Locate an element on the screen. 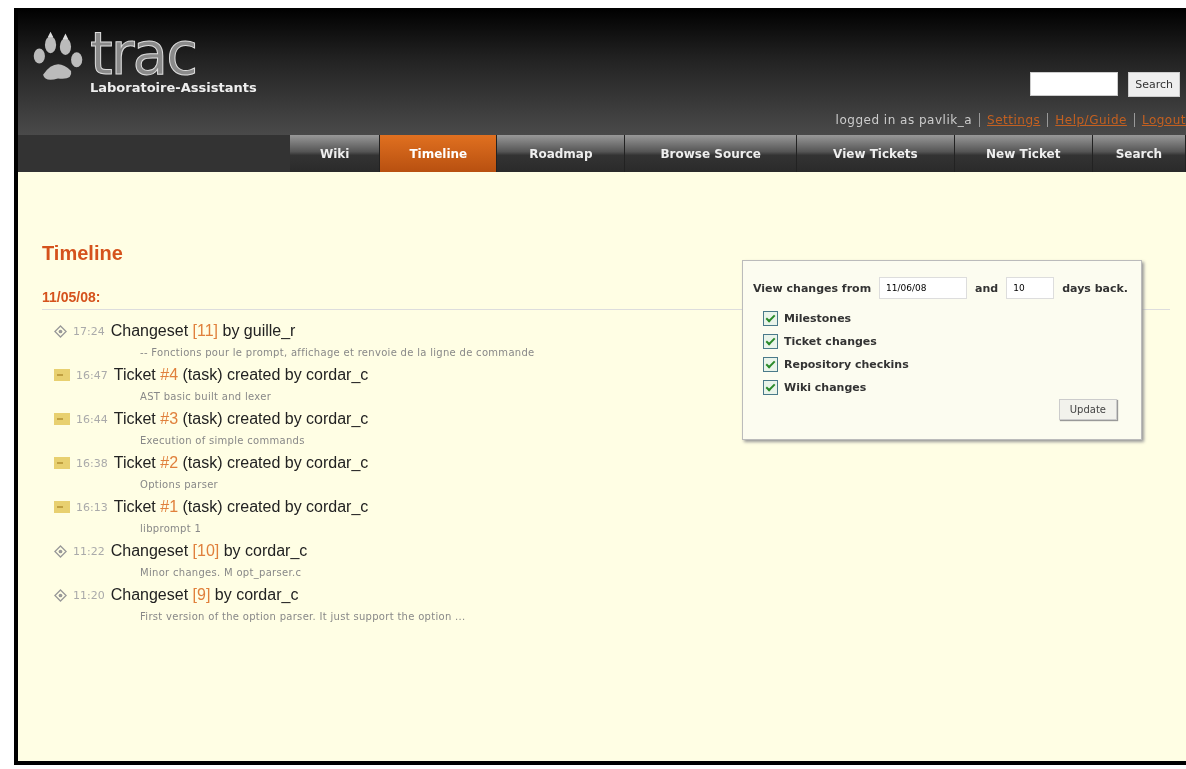 This screenshot has height=769, width=1186. page-title: Timeline is located at coordinates (83, 253).